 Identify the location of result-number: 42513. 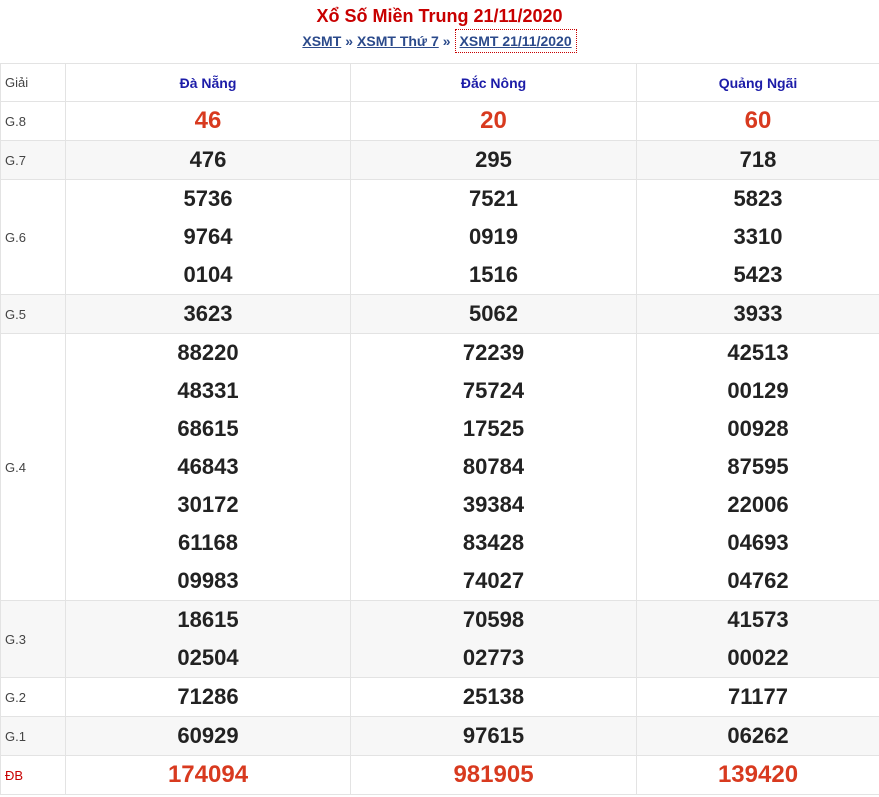
(758, 352).